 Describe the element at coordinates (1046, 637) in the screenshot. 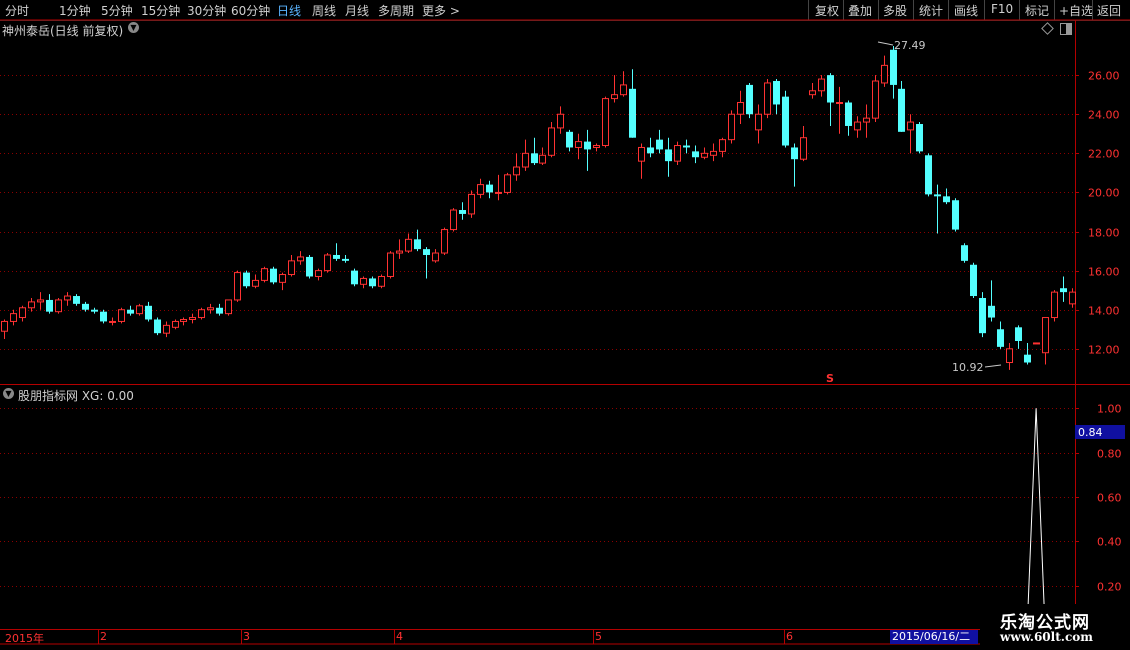

I see `logo-url: www.60lt.com` at that location.